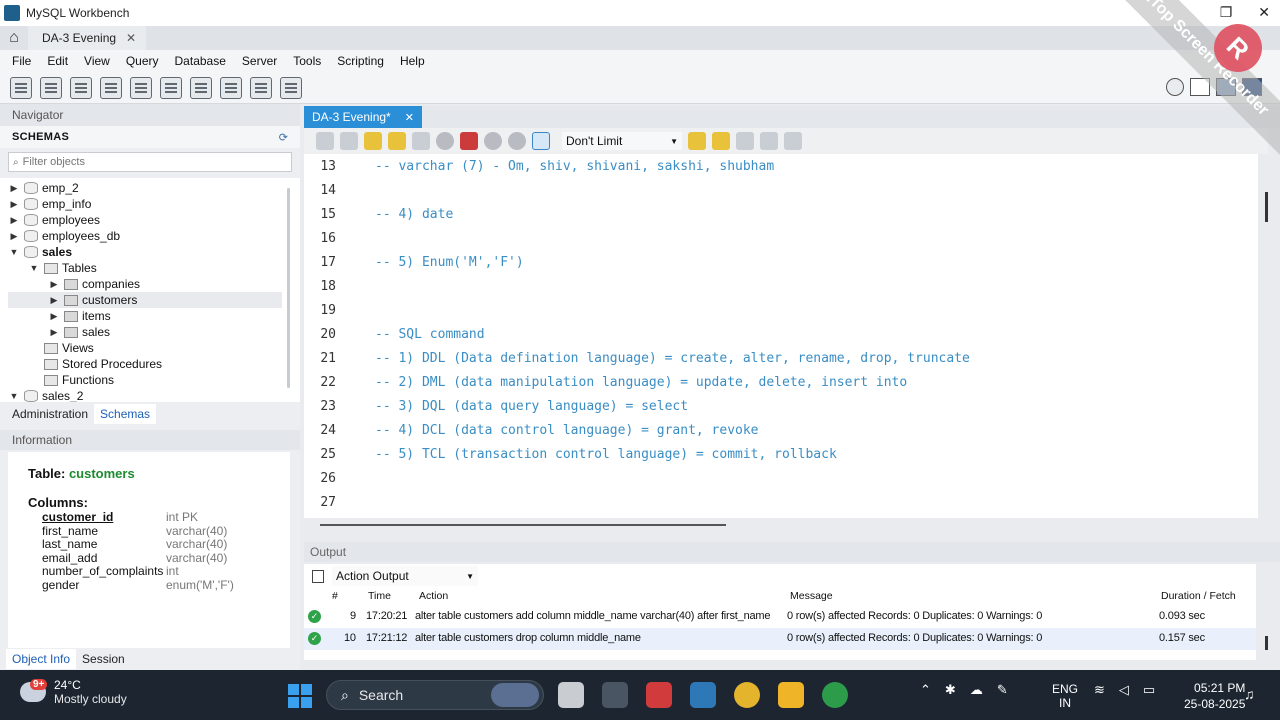  I want to click on app-window-icon, so click(615, 695).